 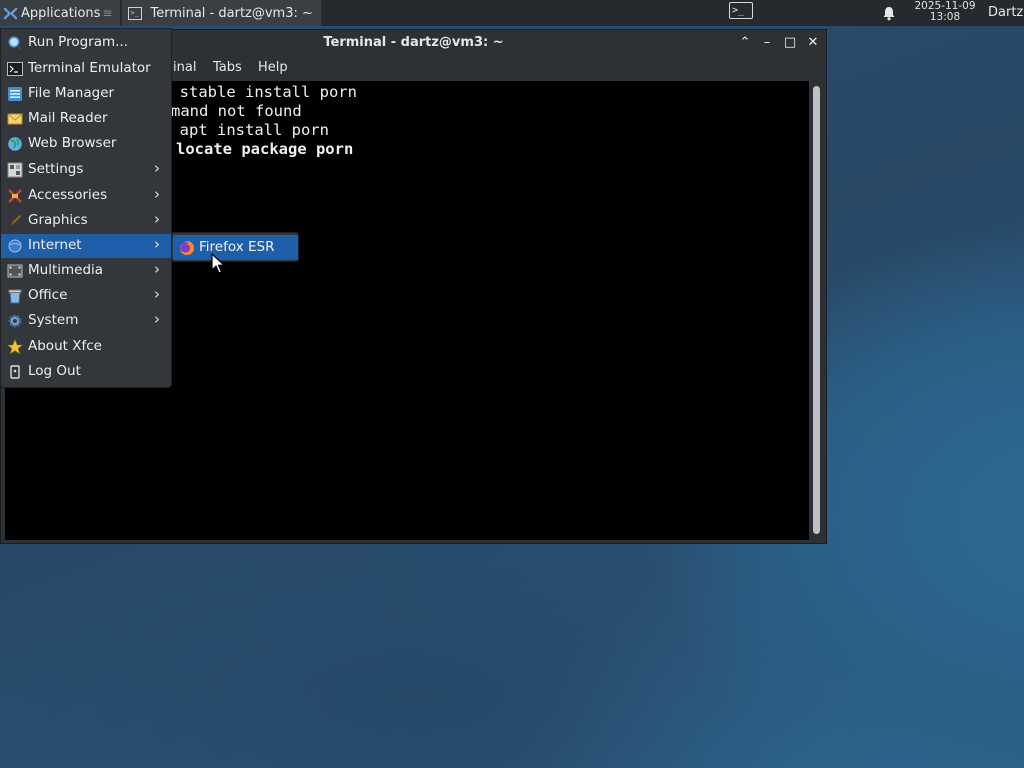 I want to click on menu-item-accessories: Accessories ›, so click(x=86, y=196).